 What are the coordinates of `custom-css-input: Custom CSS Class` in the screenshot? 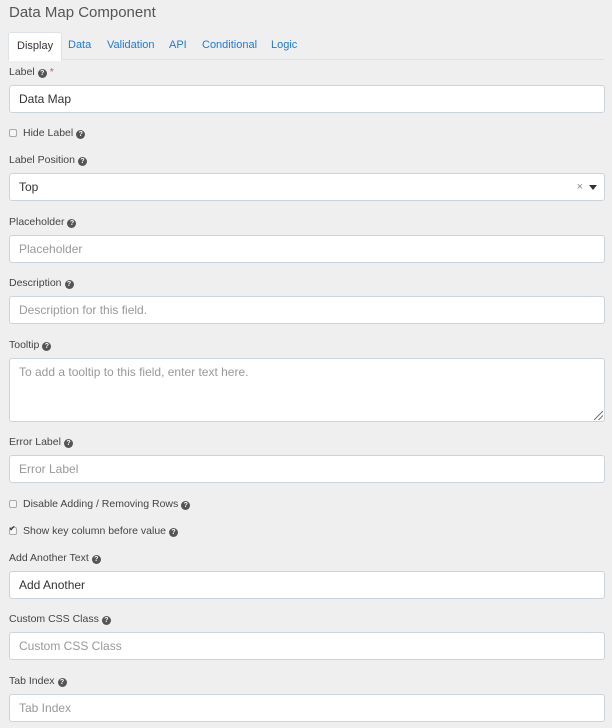 It's located at (307, 646).